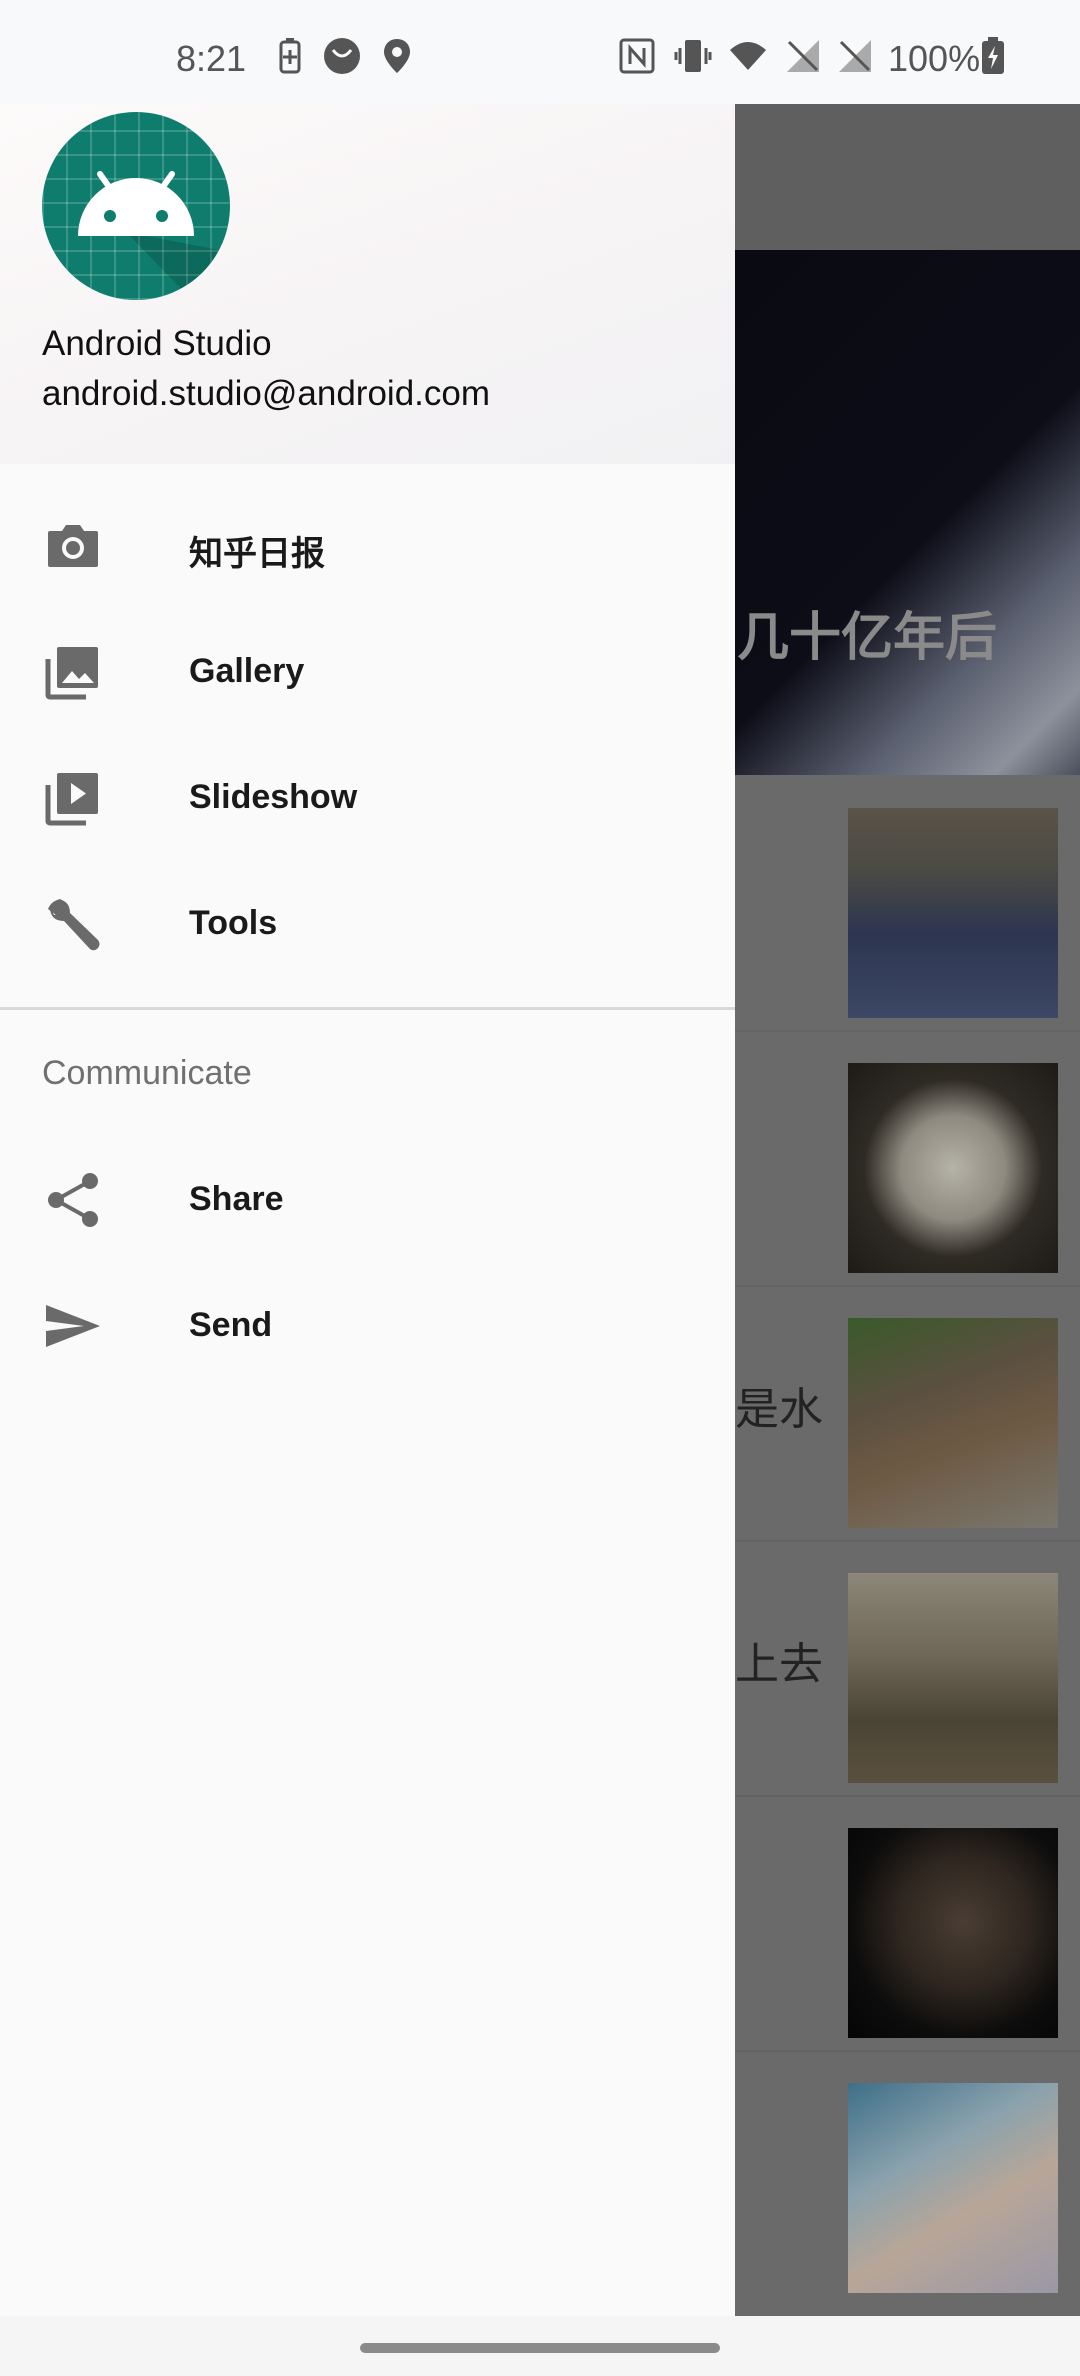 Image resolution: width=1080 pixels, height=2376 pixels. I want to click on slideshow-icon, so click(71, 799).